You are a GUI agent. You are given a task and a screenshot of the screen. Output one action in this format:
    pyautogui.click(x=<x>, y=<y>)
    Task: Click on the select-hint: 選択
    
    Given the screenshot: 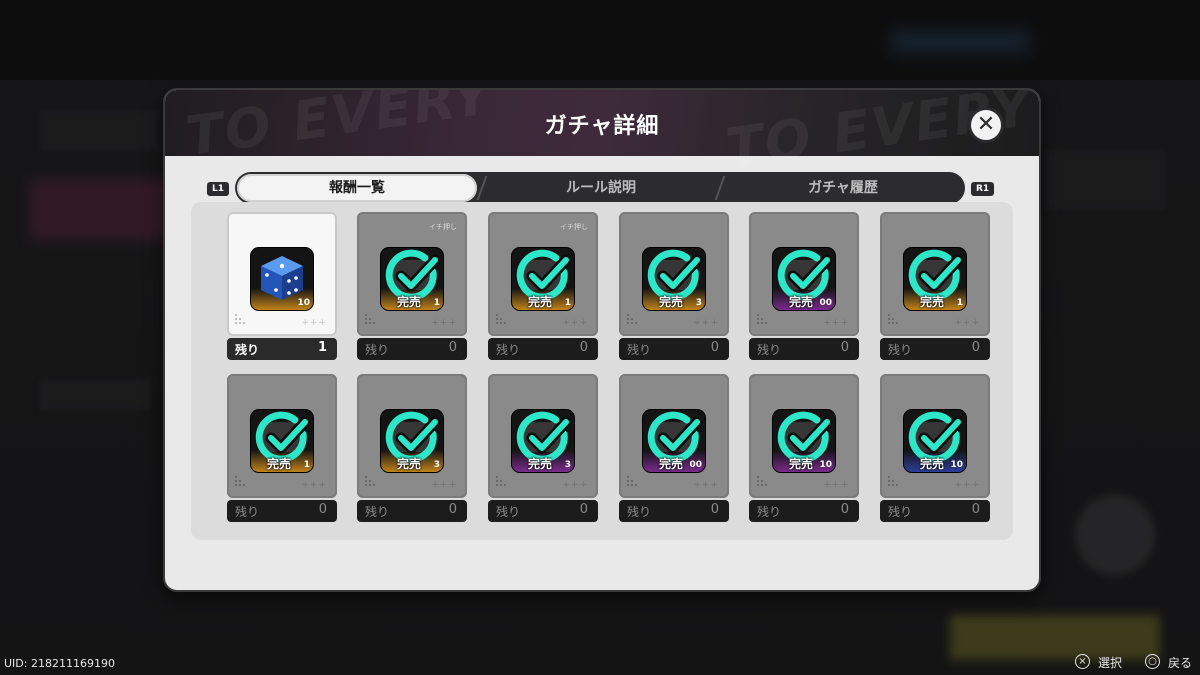 What is the action you would take?
    pyautogui.click(x=1110, y=662)
    